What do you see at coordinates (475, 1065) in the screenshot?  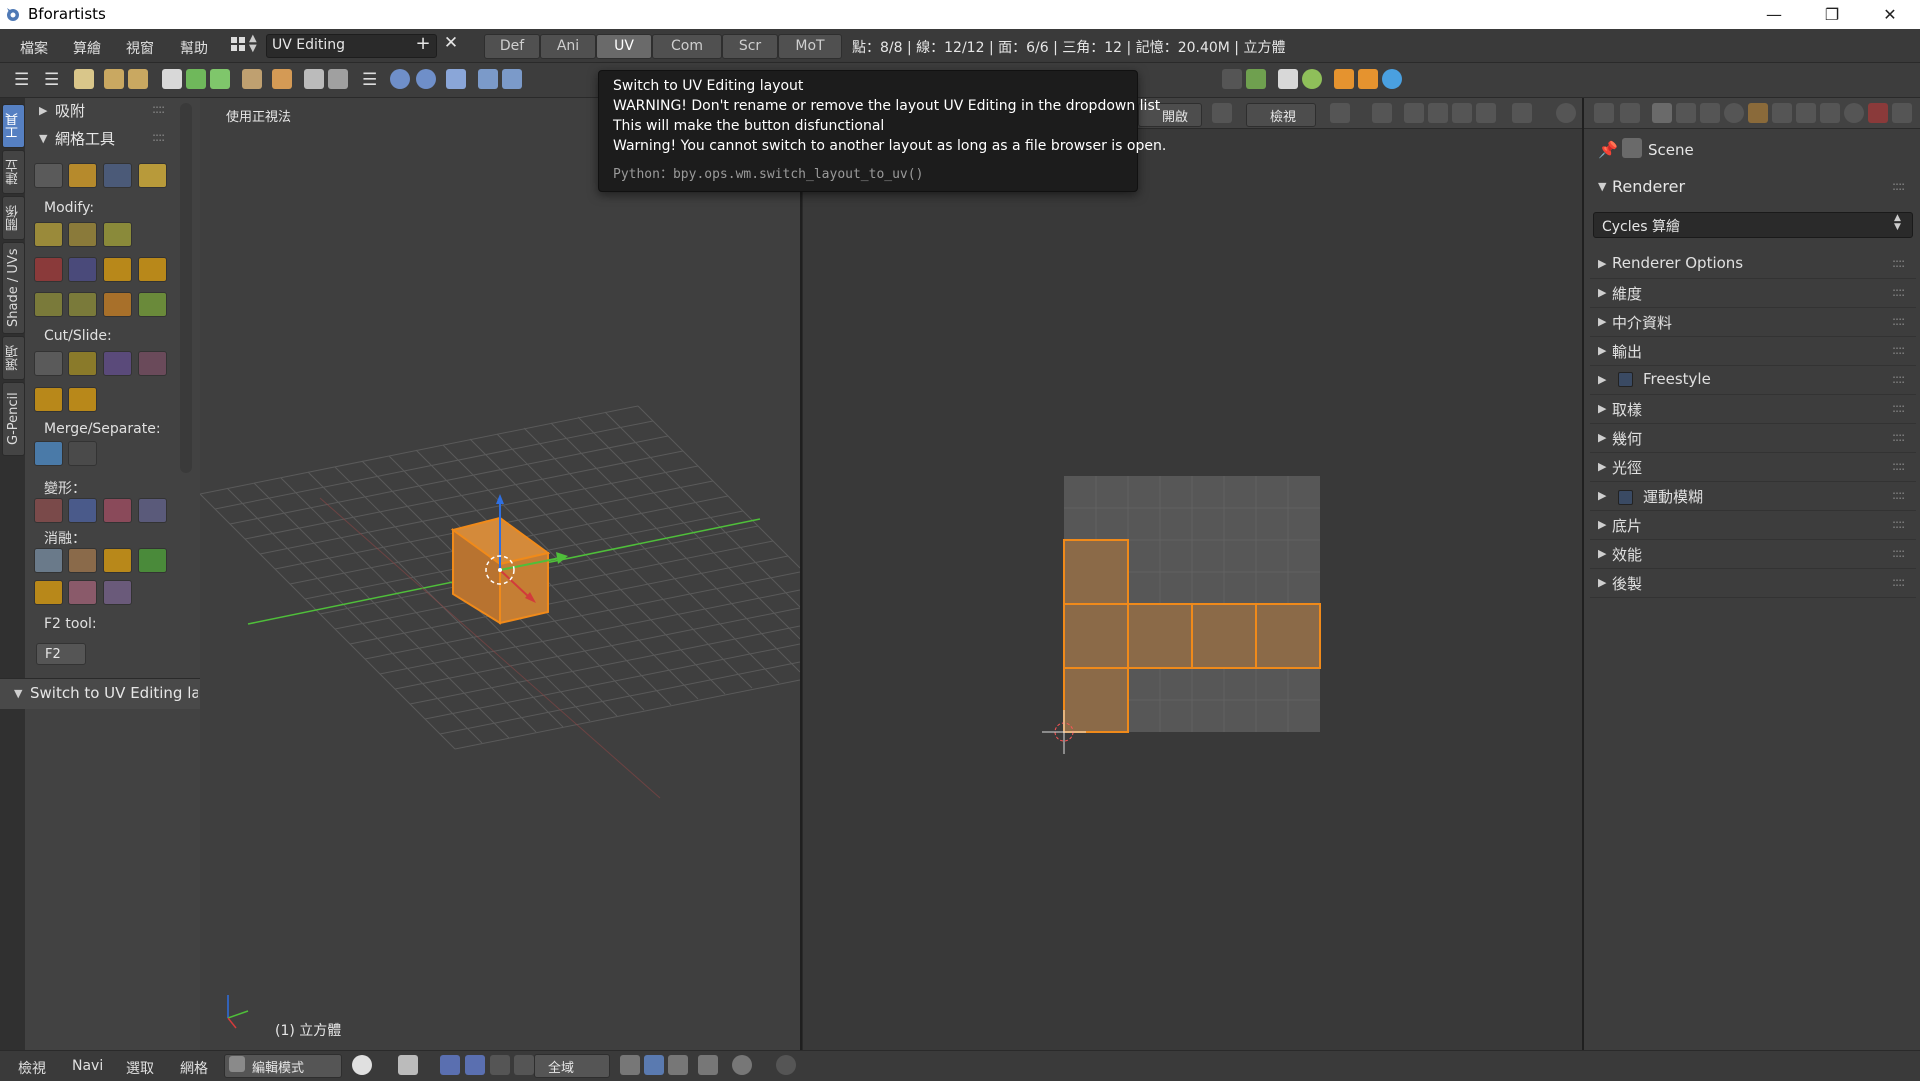 I see `translate-icon` at bounding box center [475, 1065].